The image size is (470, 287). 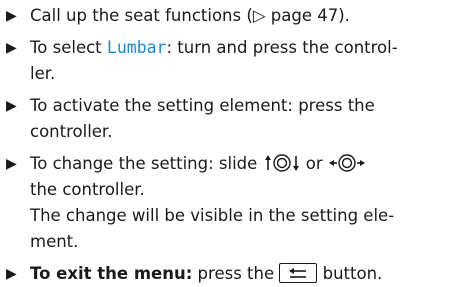 What do you see at coordinates (141, 15) in the screenshot?
I see `step-text-pre: Call up the seat functions (` at bounding box center [141, 15].